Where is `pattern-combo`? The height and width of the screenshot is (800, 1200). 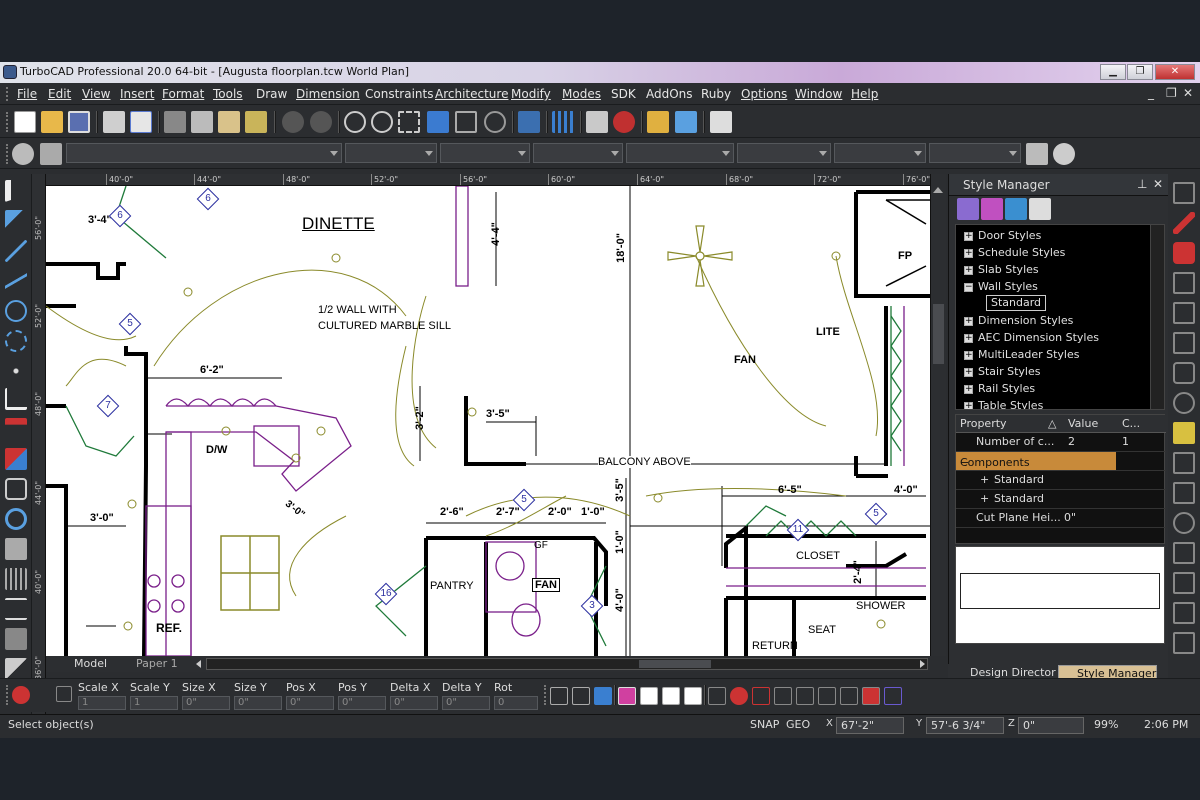 pattern-combo is located at coordinates (680, 153).